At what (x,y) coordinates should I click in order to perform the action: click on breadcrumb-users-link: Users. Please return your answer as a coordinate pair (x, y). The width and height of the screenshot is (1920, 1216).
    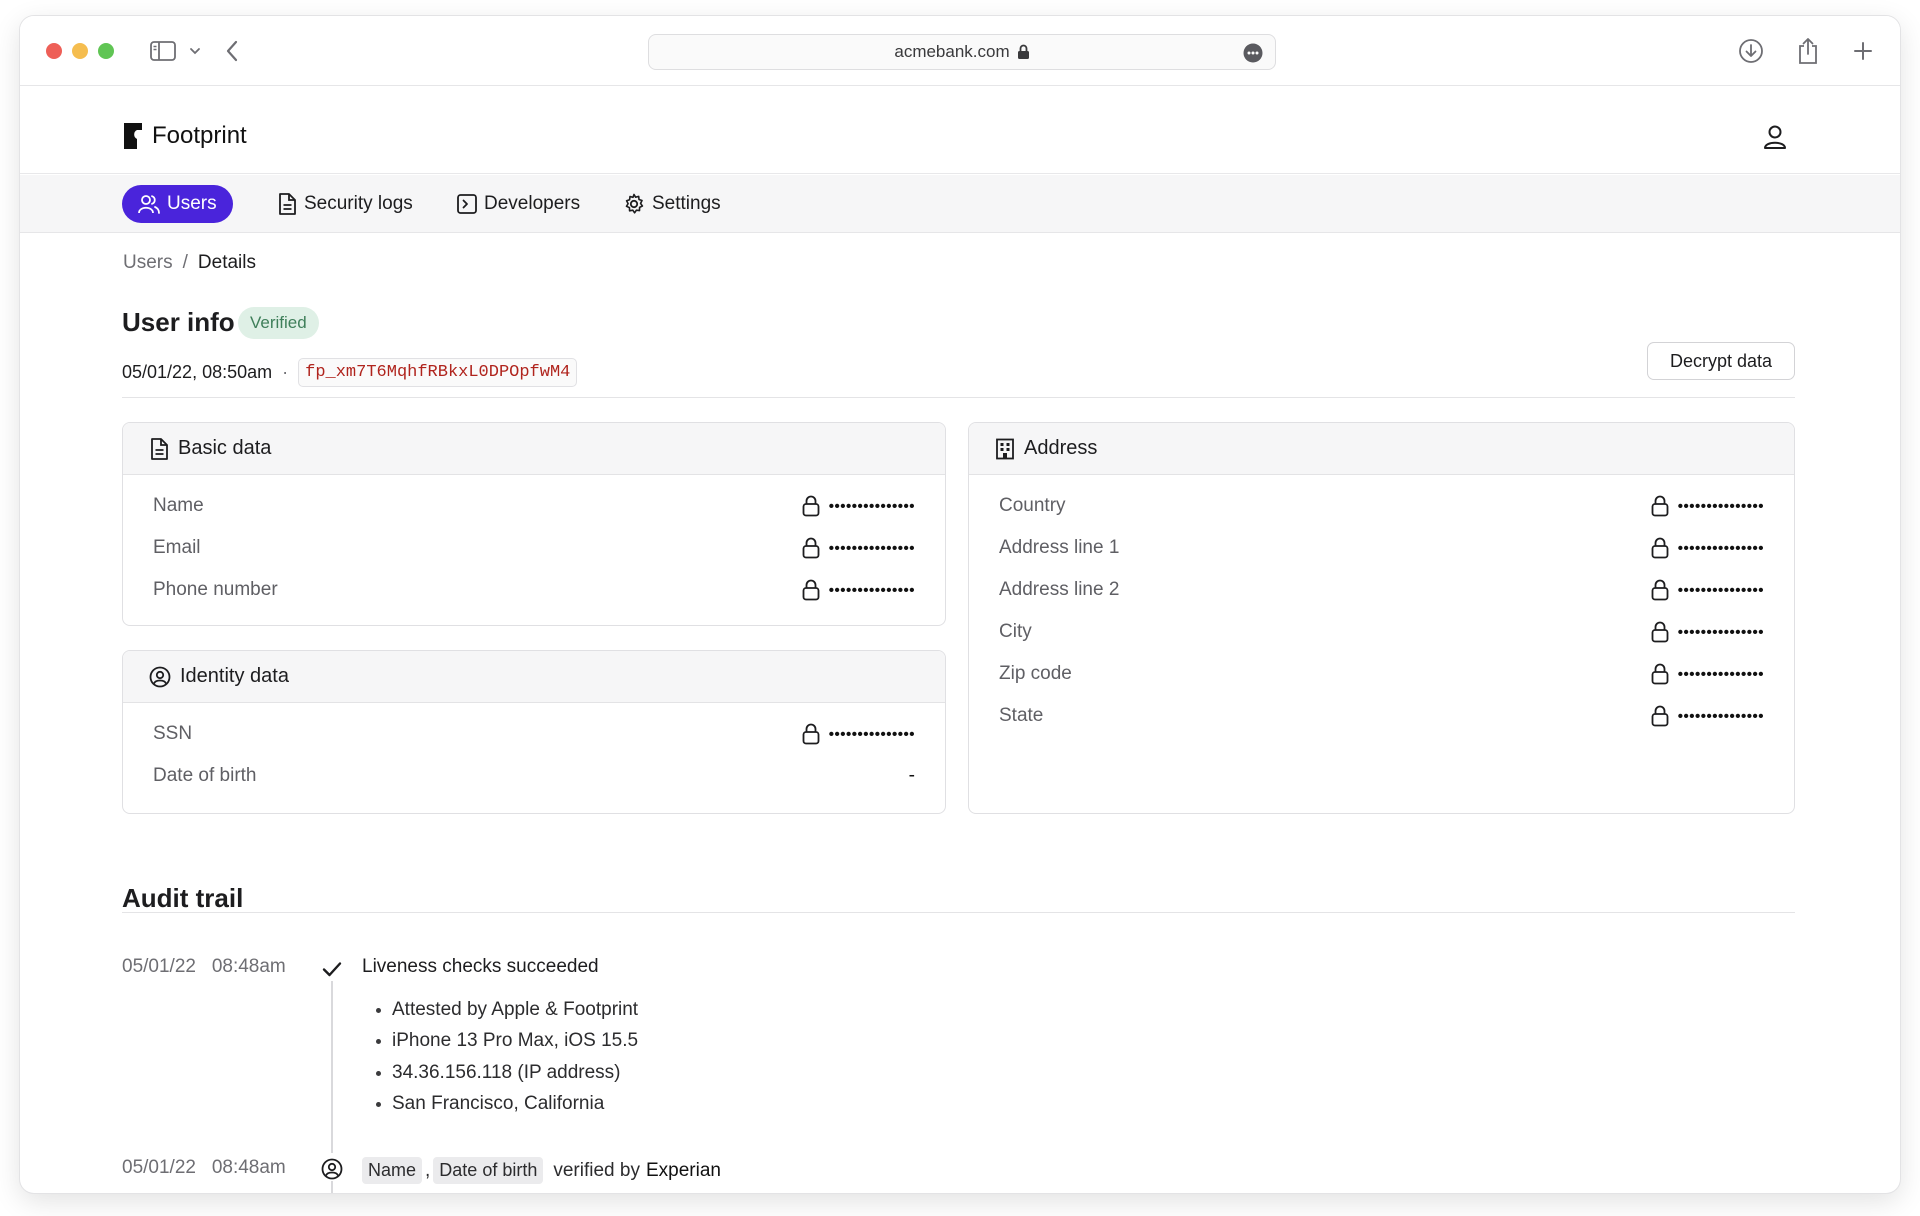
    Looking at the image, I should click on (148, 262).